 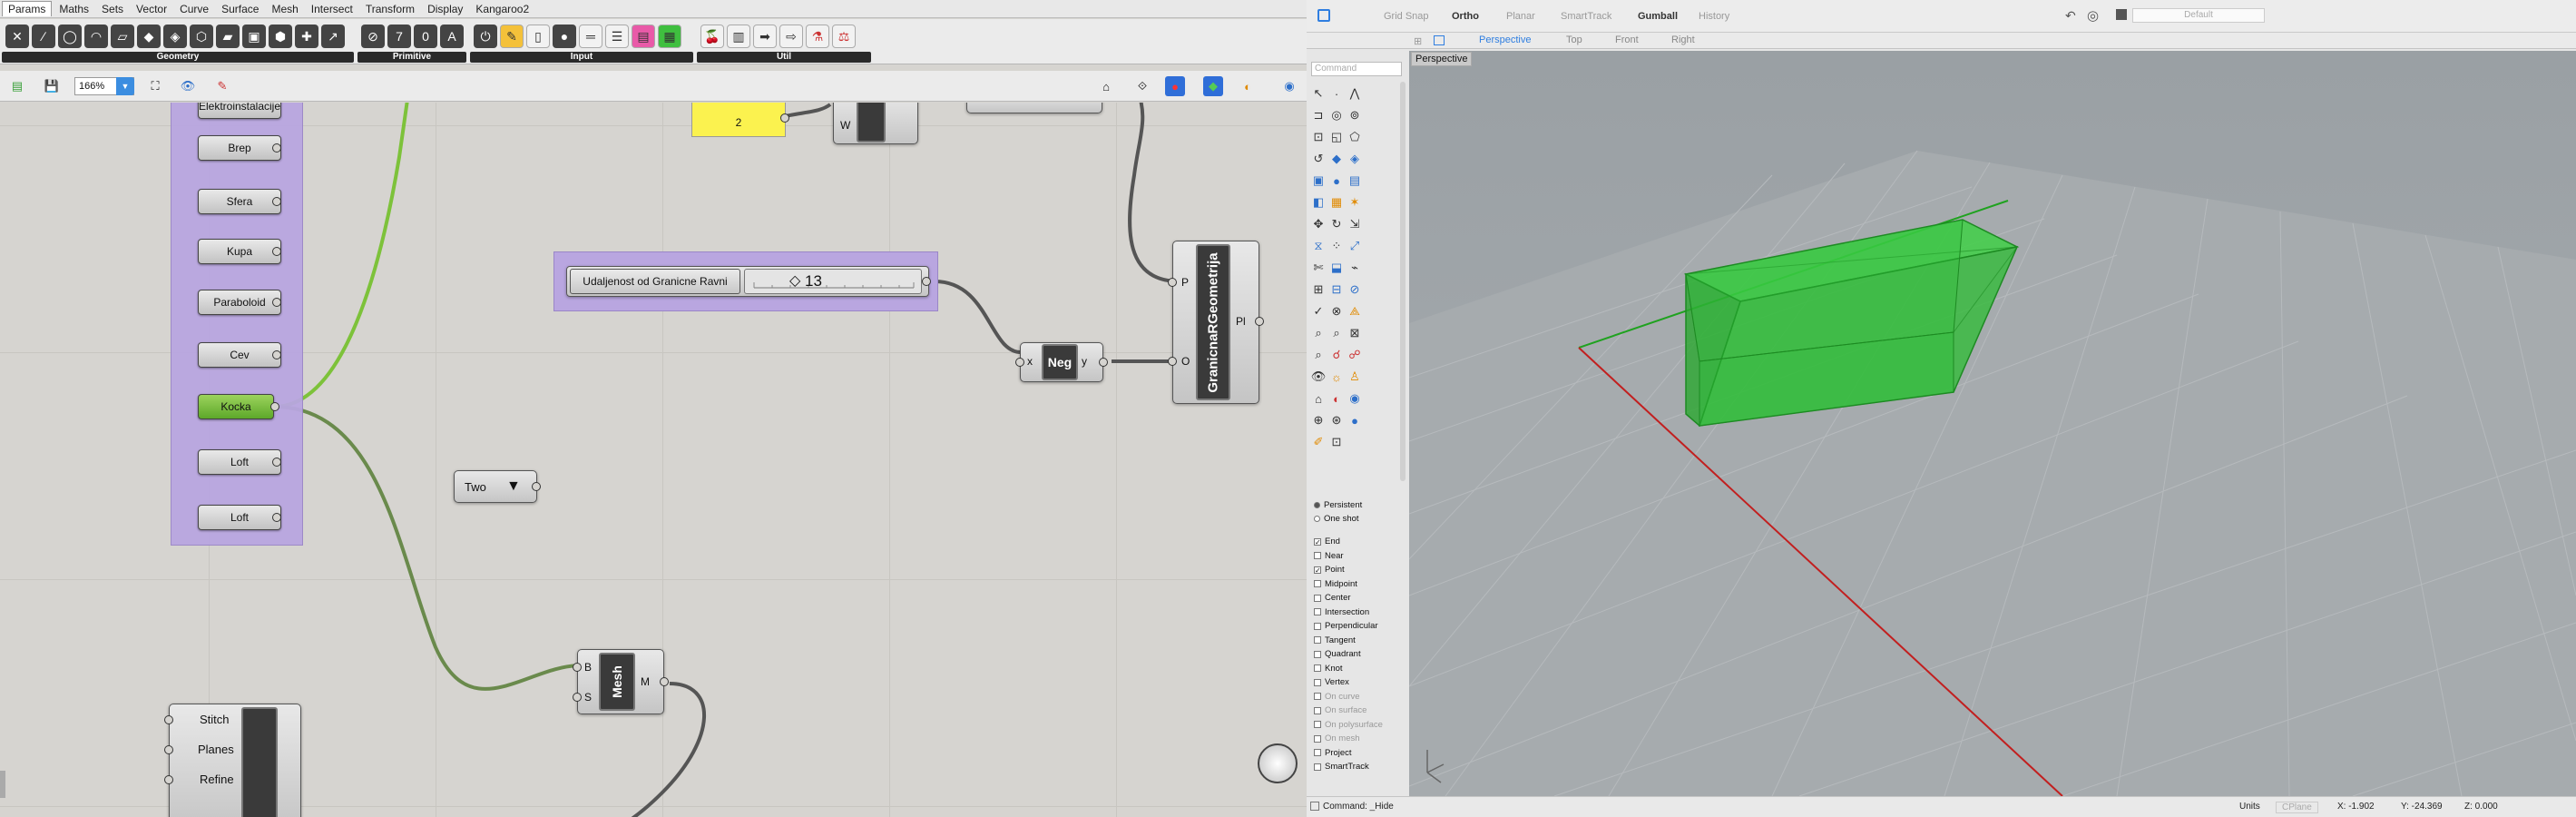 What do you see at coordinates (1336, 311) in the screenshot?
I see `analyze-icon: ⊗` at bounding box center [1336, 311].